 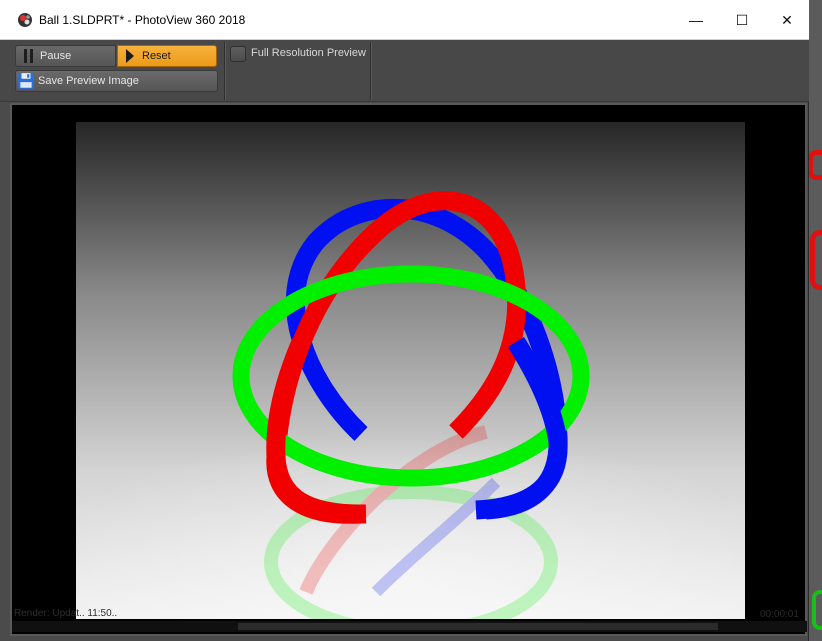 I want to click on photoview-app-icon, so click(x=25, y=20).